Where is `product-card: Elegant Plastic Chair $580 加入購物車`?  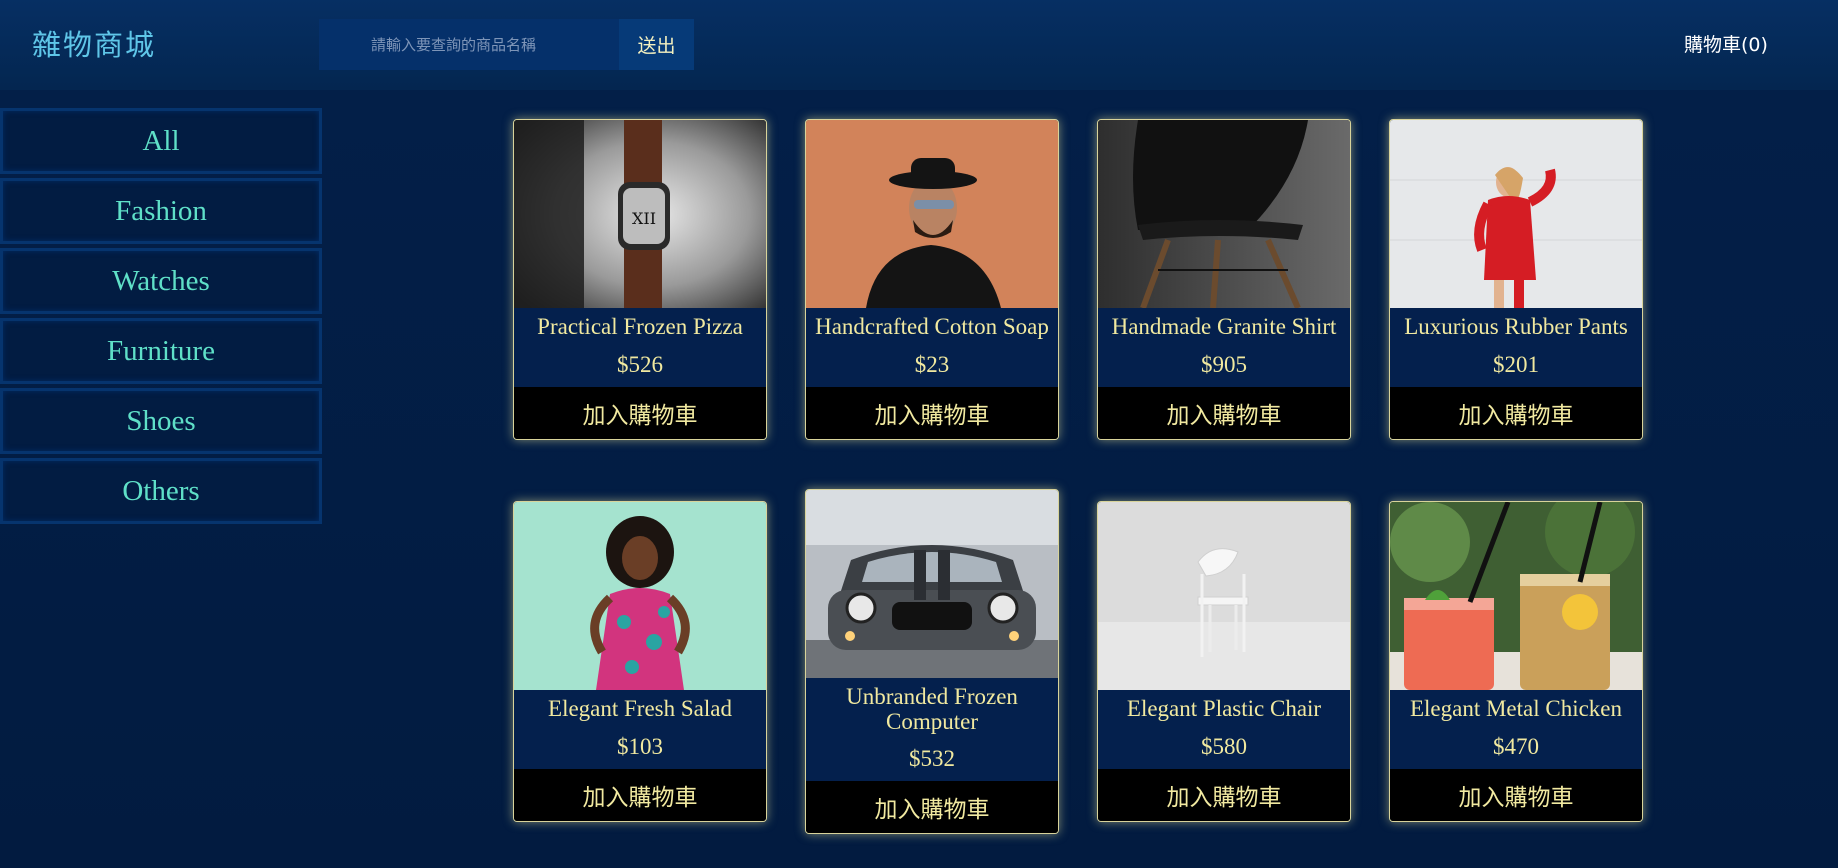
product-card: Elegant Plastic Chair $580 加入購物車 is located at coordinates (1224, 661).